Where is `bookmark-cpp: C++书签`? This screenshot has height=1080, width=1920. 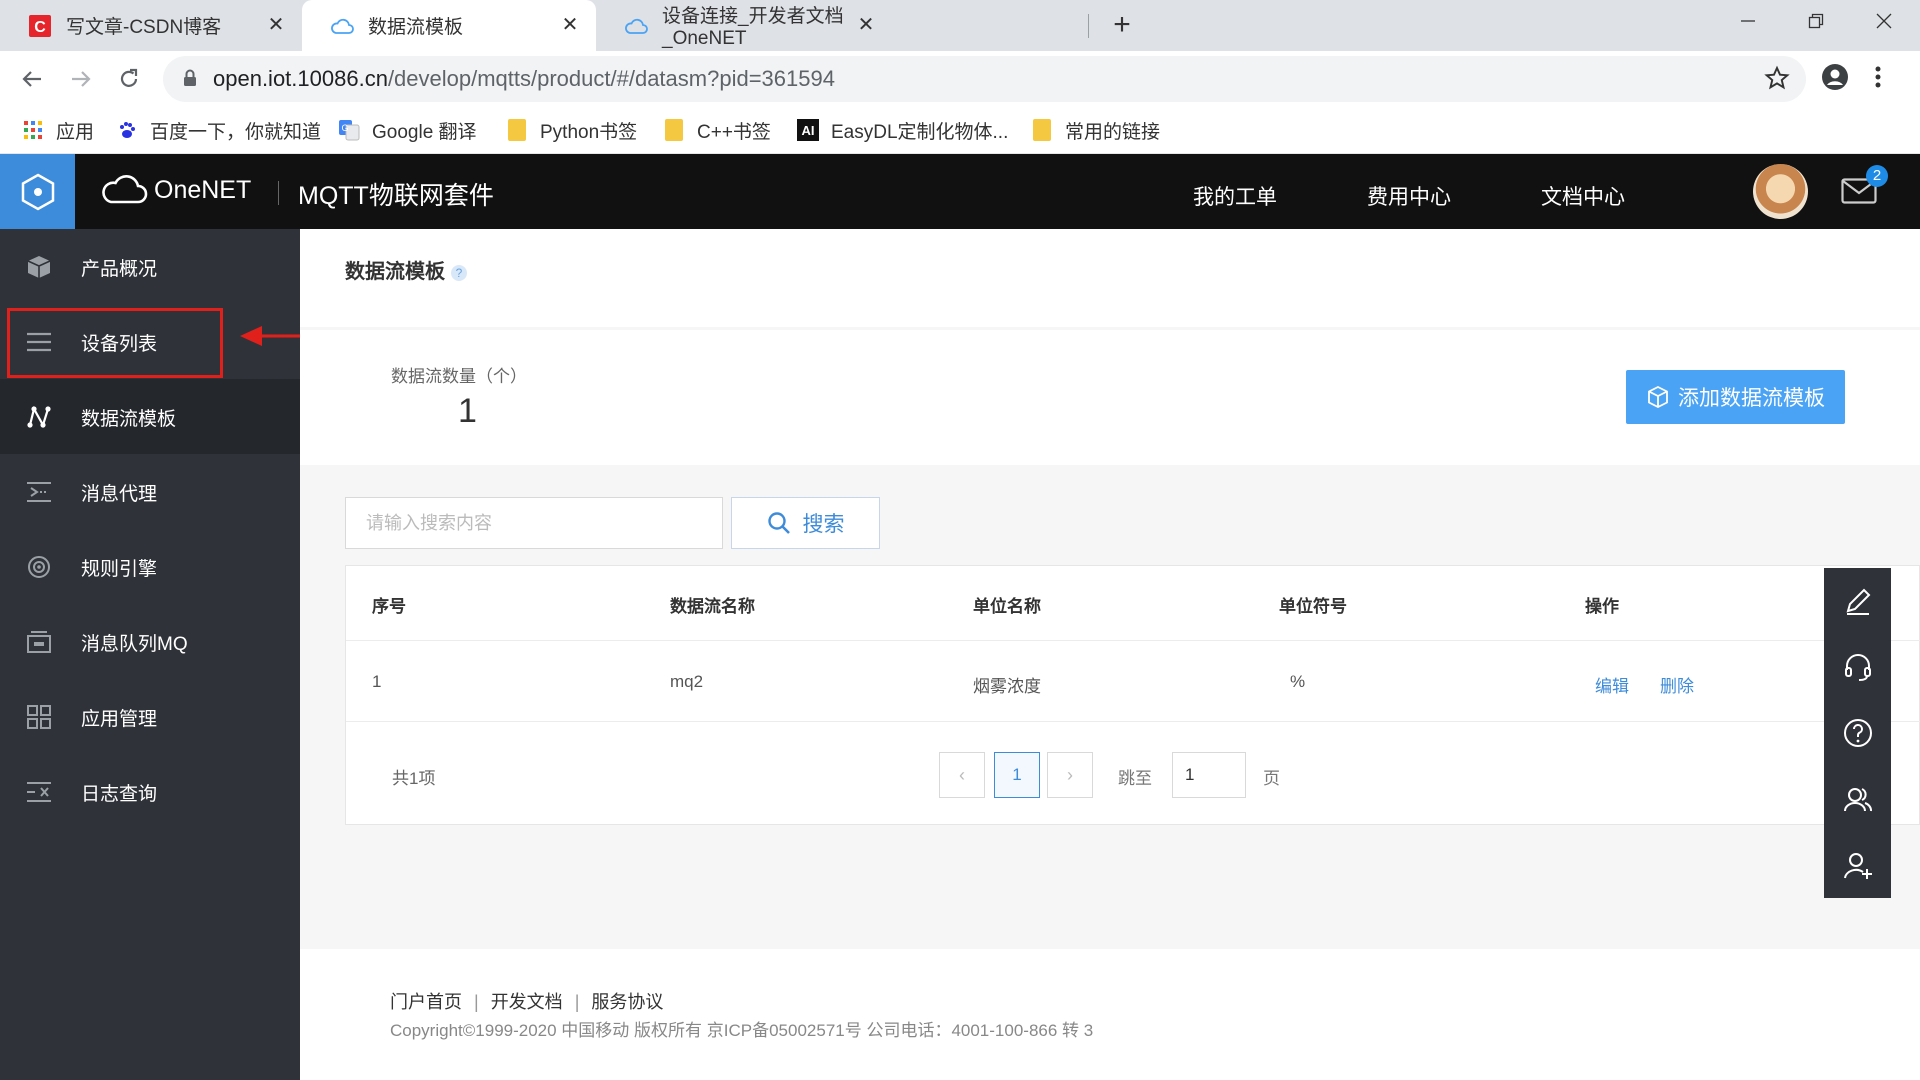
bookmark-cpp: C++书签 is located at coordinates (717, 130).